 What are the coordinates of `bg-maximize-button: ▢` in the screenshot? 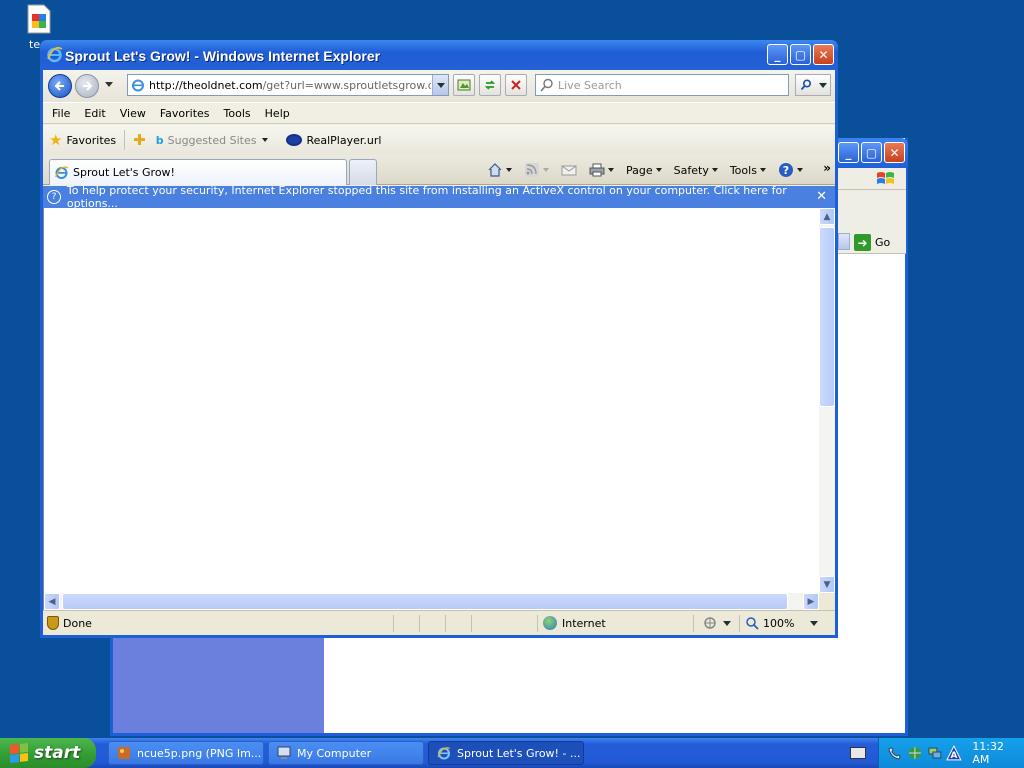 It's located at (871, 152).